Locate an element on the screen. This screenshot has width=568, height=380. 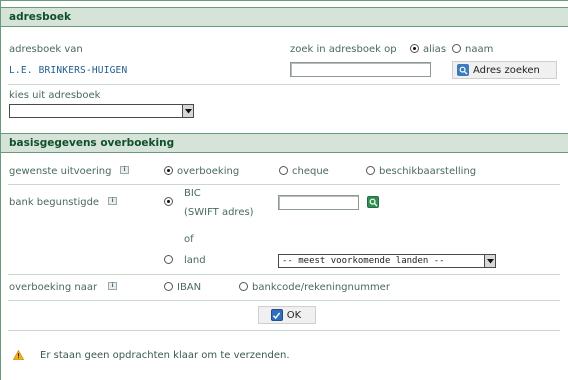
execution-cheque-label: cheque is located at coordinates (310, 171).